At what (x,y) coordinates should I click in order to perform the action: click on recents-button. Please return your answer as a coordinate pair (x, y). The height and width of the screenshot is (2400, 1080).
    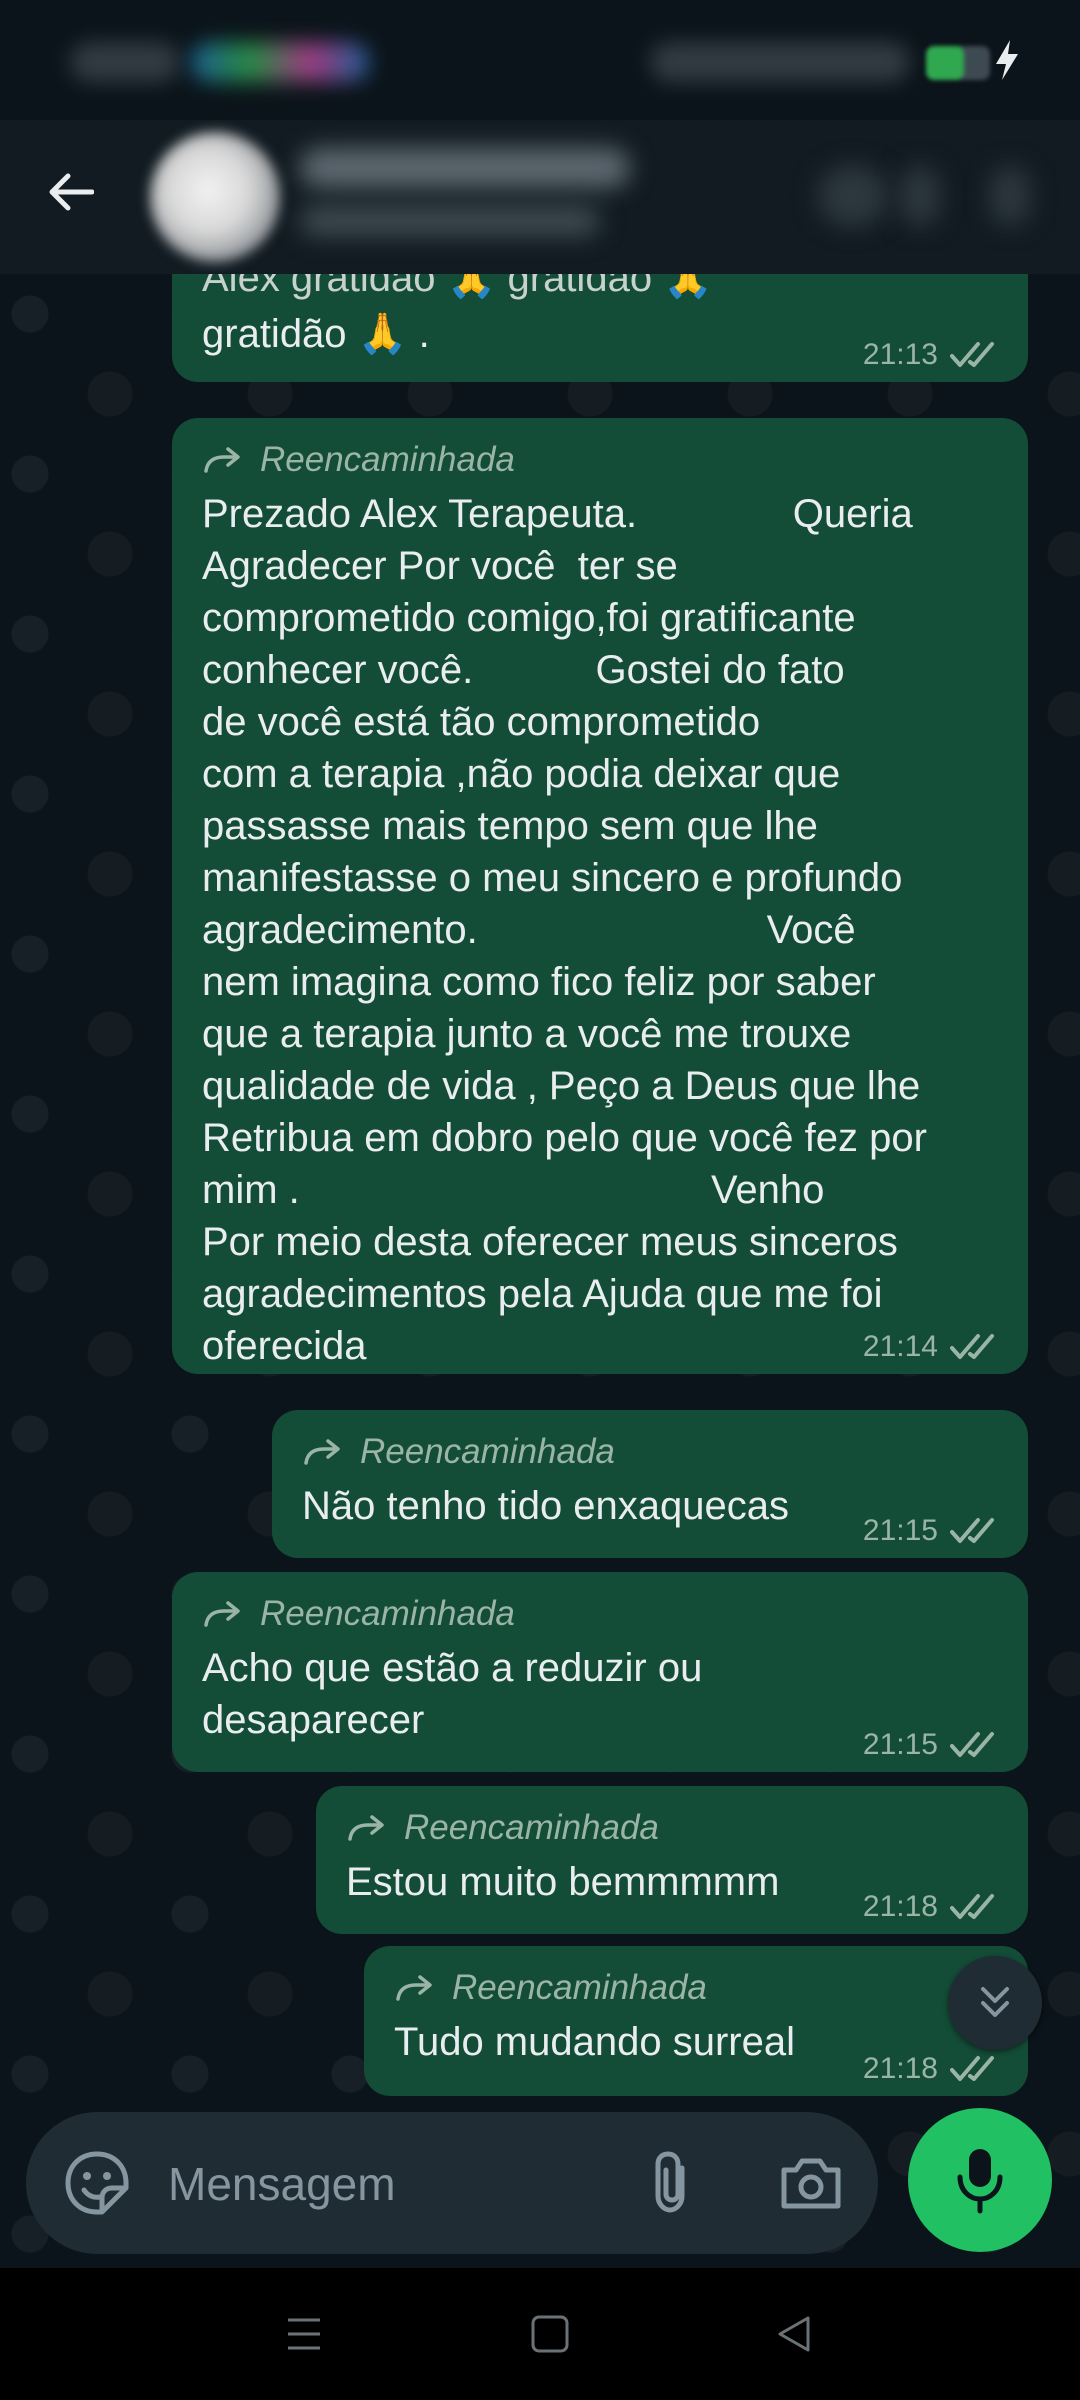
    Looking at the image, I should click on (304, 2334).